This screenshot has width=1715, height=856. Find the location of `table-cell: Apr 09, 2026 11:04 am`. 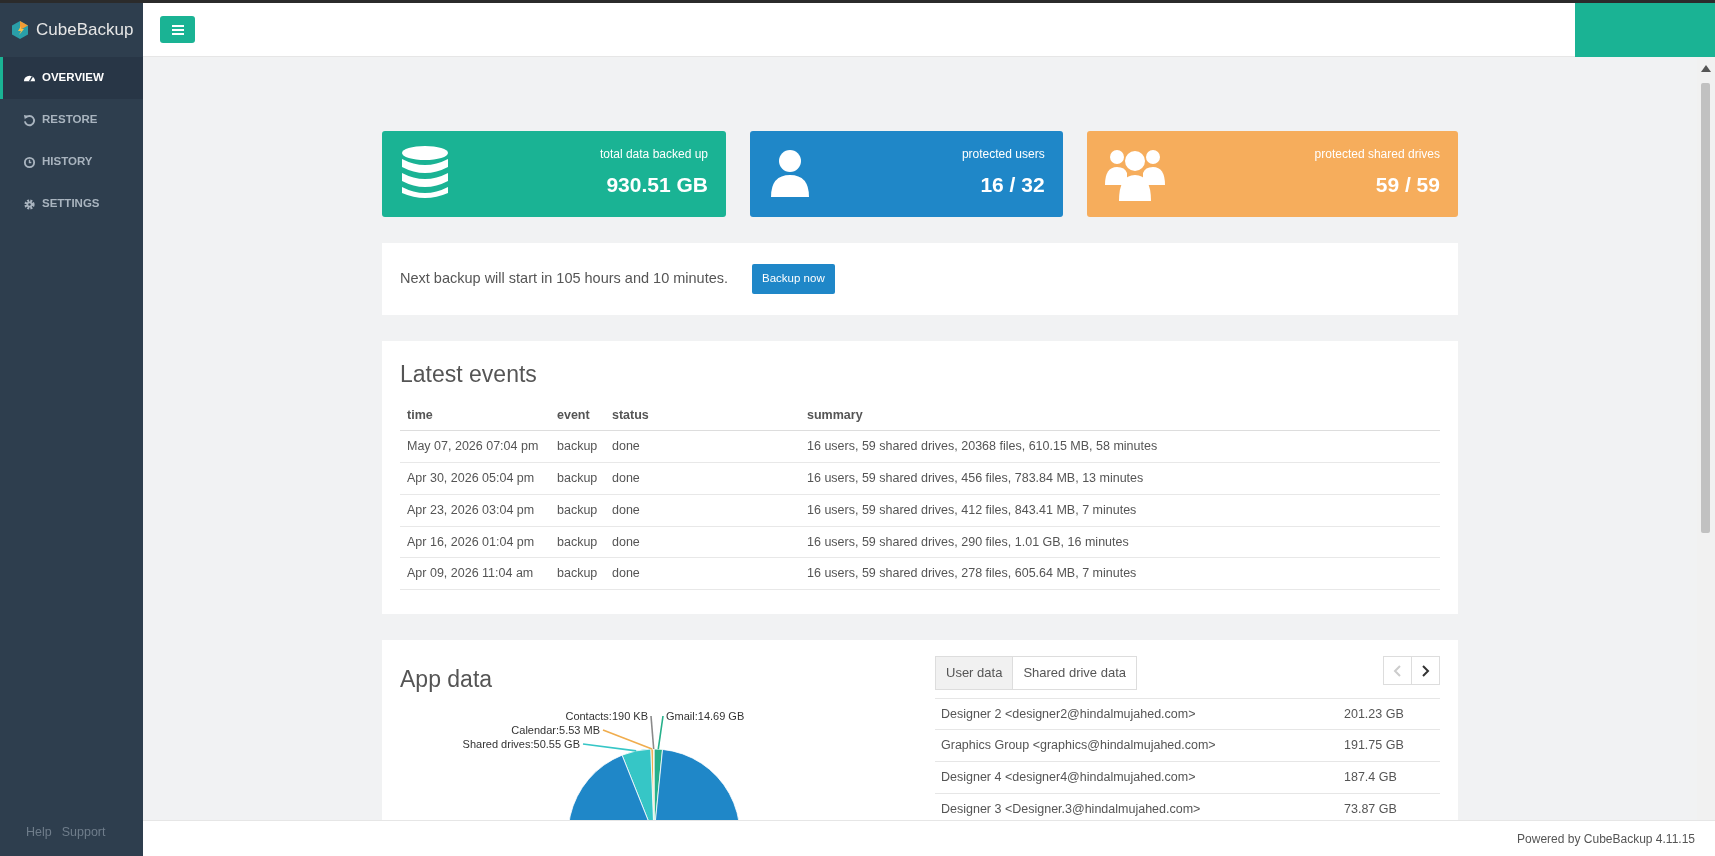

table-cell: Apr 09, 2026 11:04 am is located at coordinates (475, 573).